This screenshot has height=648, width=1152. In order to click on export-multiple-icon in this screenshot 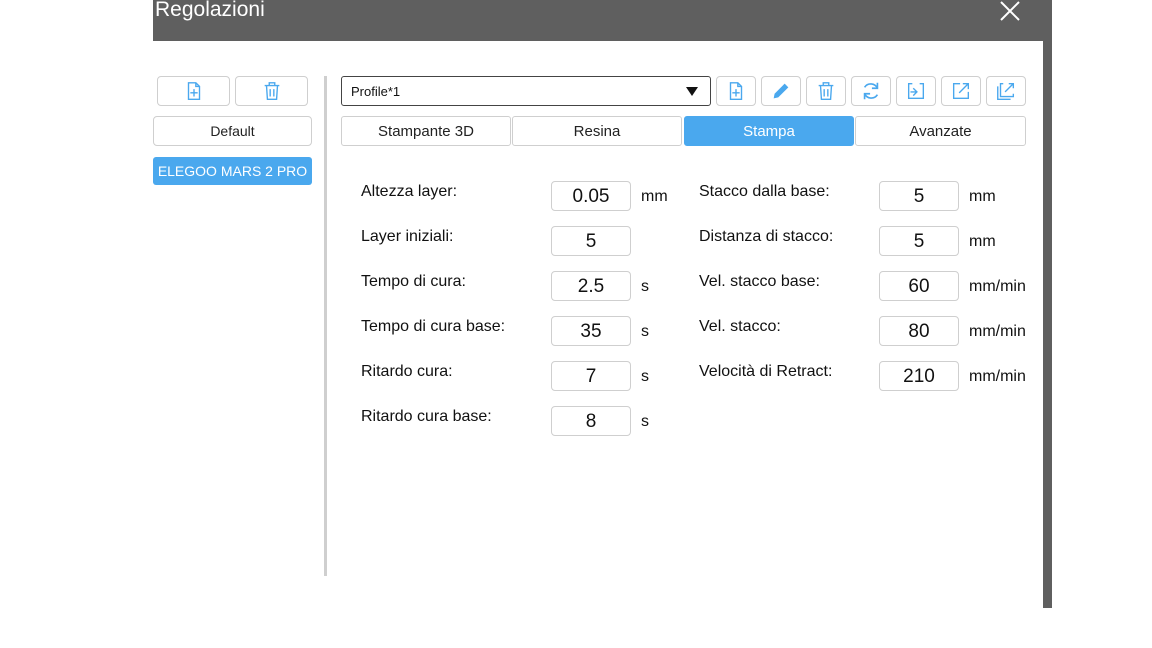, I will do `click(1006, 91)`.